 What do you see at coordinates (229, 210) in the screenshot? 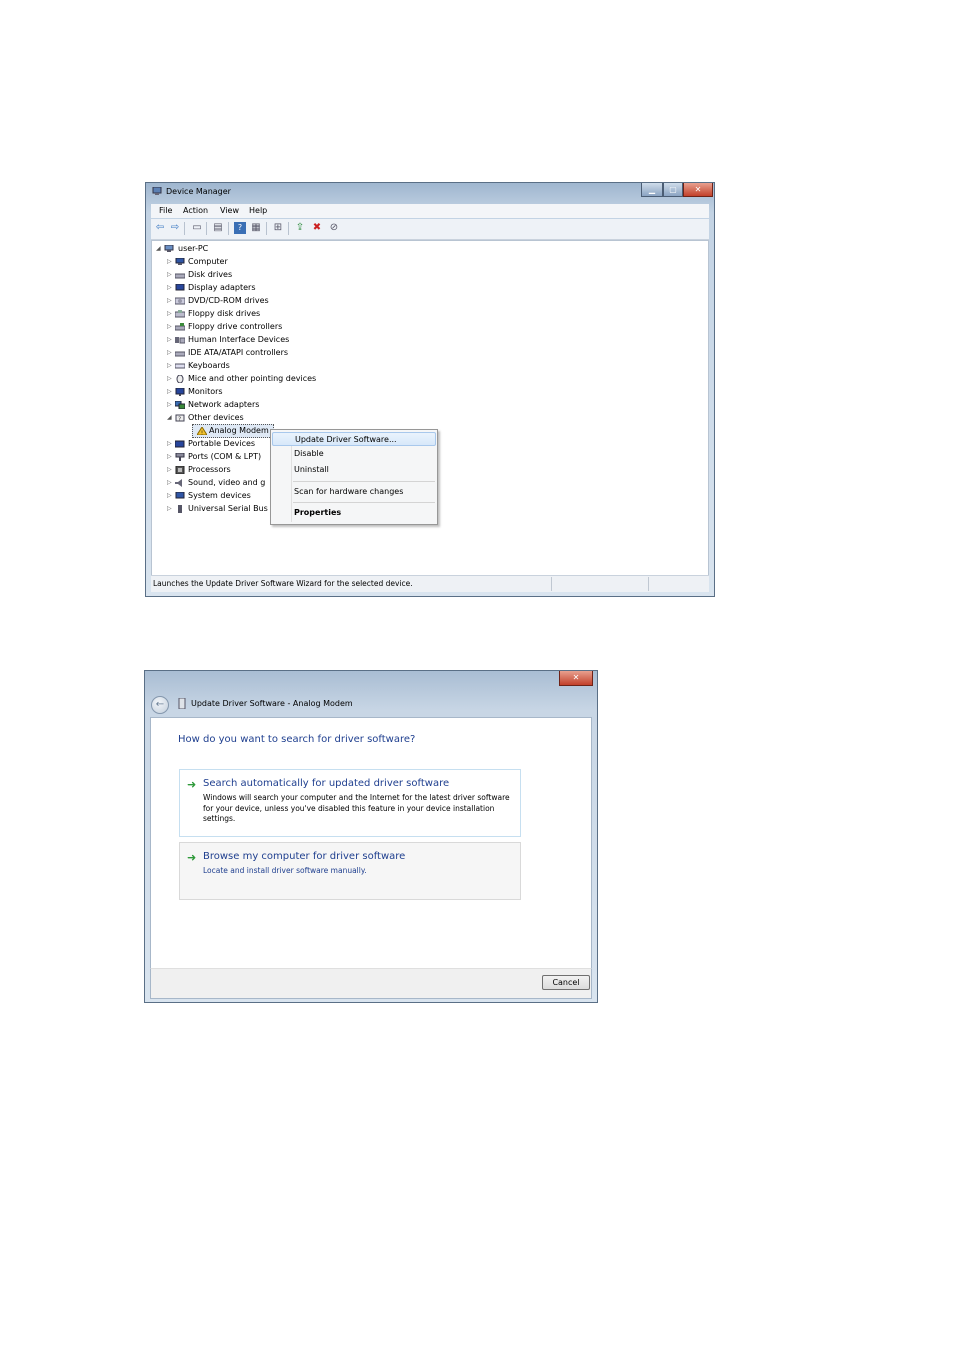
I see `menu-view: View` at bounding box center [229, 210].